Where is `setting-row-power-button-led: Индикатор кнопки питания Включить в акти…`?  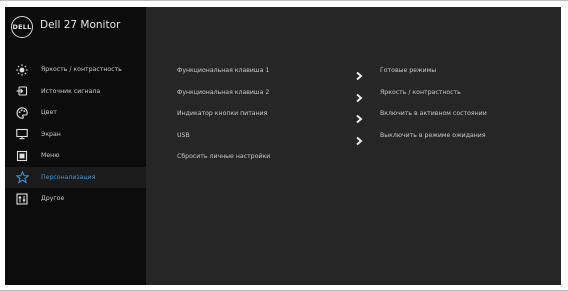 setting-row-power-button-led: Индикатор кнопки питания Включить в акти… is located at coordinates (353, 114).